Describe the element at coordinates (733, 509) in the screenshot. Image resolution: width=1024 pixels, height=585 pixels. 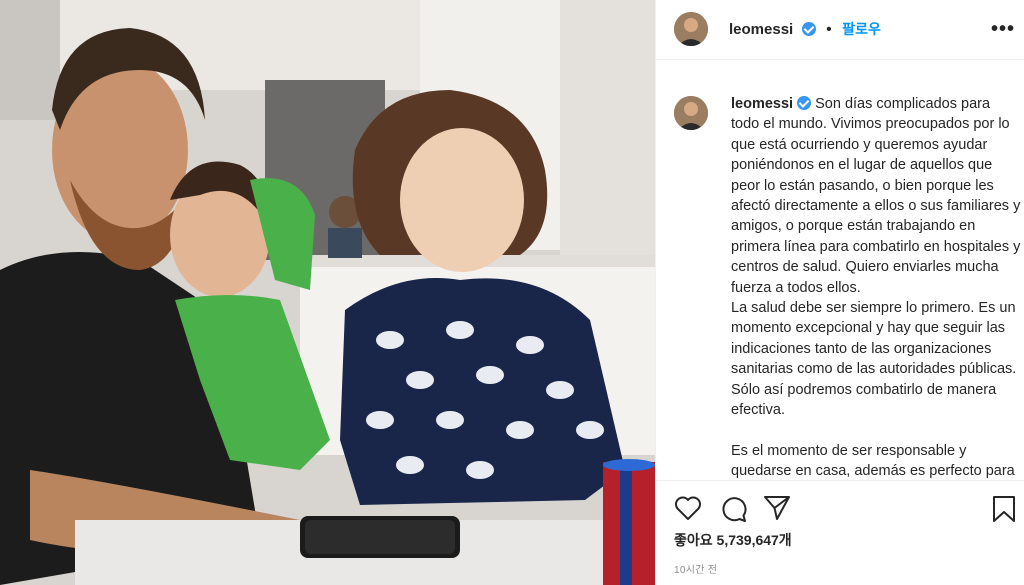
I see `comment-icon` at that location.